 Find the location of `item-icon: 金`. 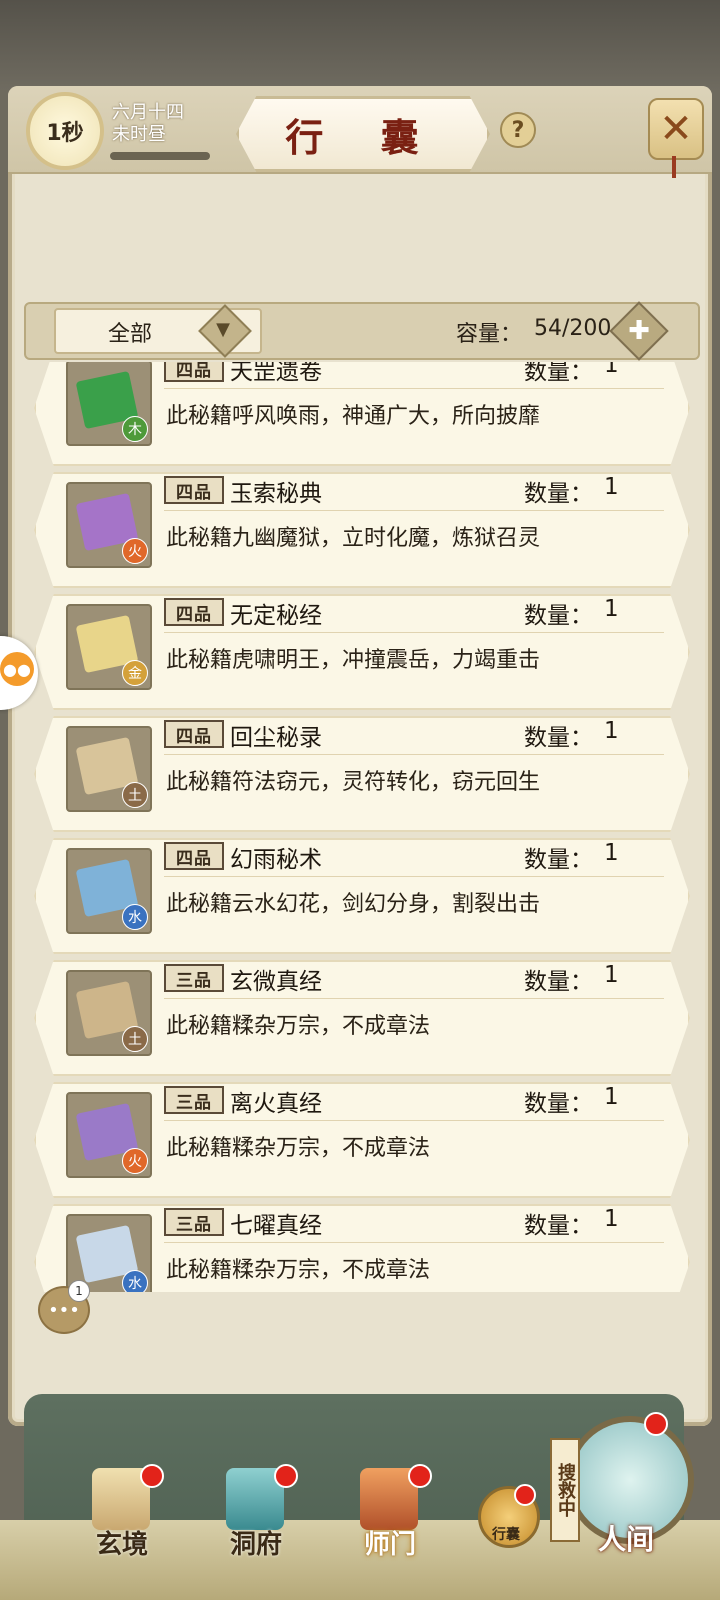

item-icon: 金 is located at coordinates (109, 647).